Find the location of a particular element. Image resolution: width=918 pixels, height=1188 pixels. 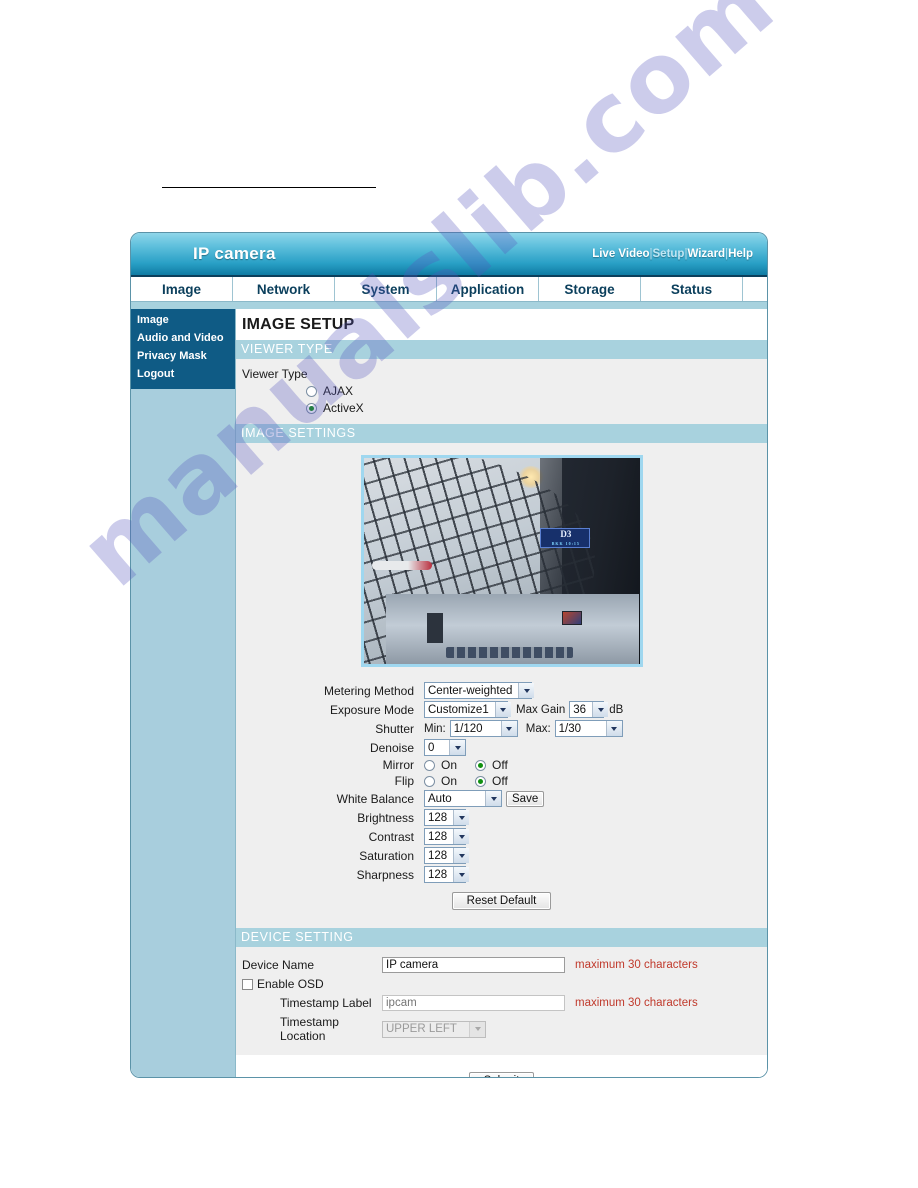

contrast-select: 128 is located at coordinates (447, 836).